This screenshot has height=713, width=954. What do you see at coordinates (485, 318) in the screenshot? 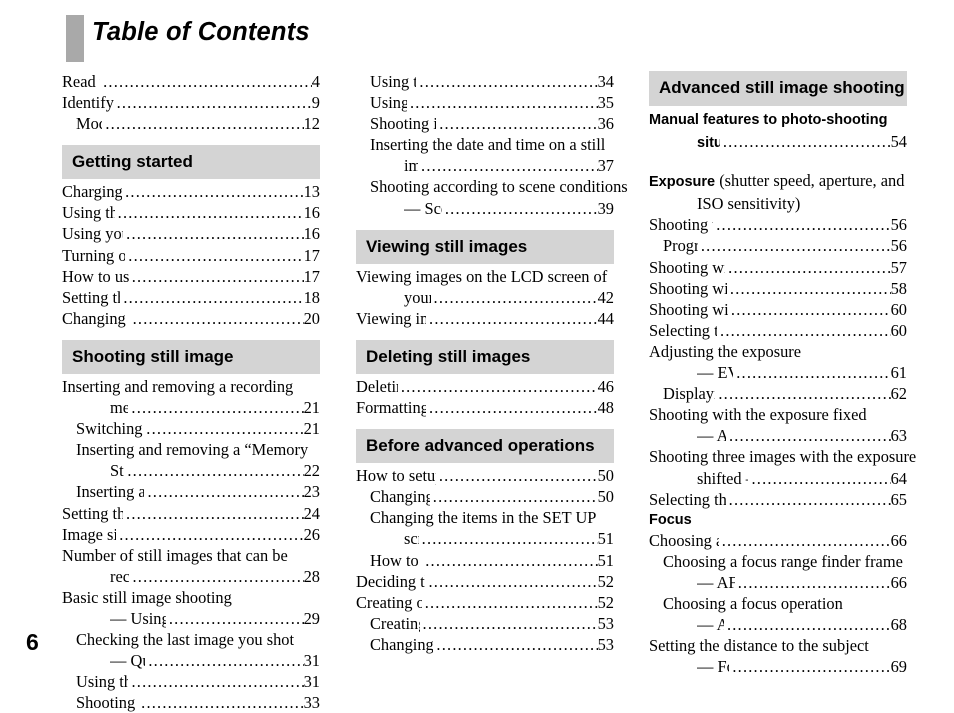
I see `toc-entry: Viewing images on a TV screen 44` at bounding box center [485, 318].